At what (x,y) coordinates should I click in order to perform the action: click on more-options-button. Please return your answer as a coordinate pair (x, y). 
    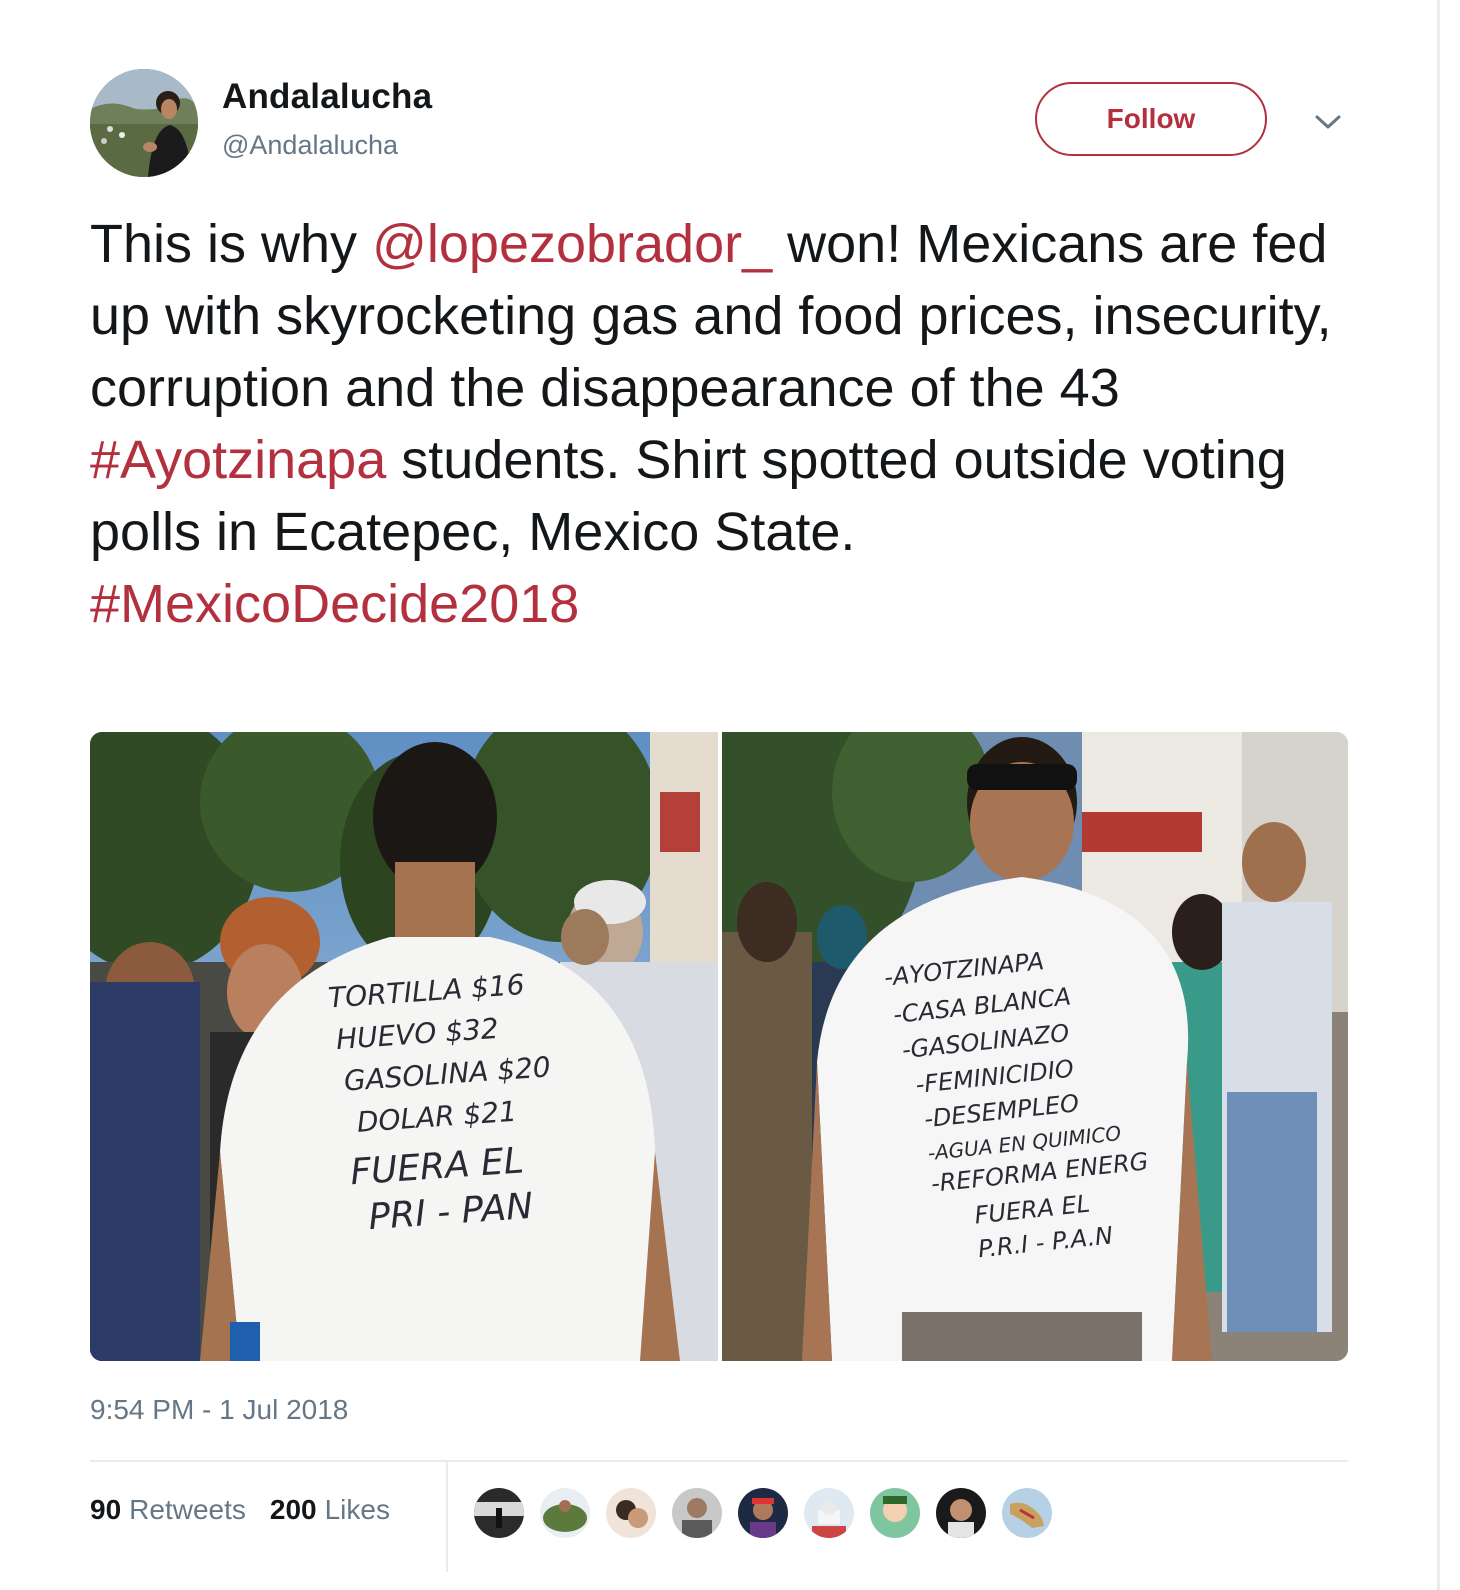
    Looking at the image, I should click on (1328, 122).